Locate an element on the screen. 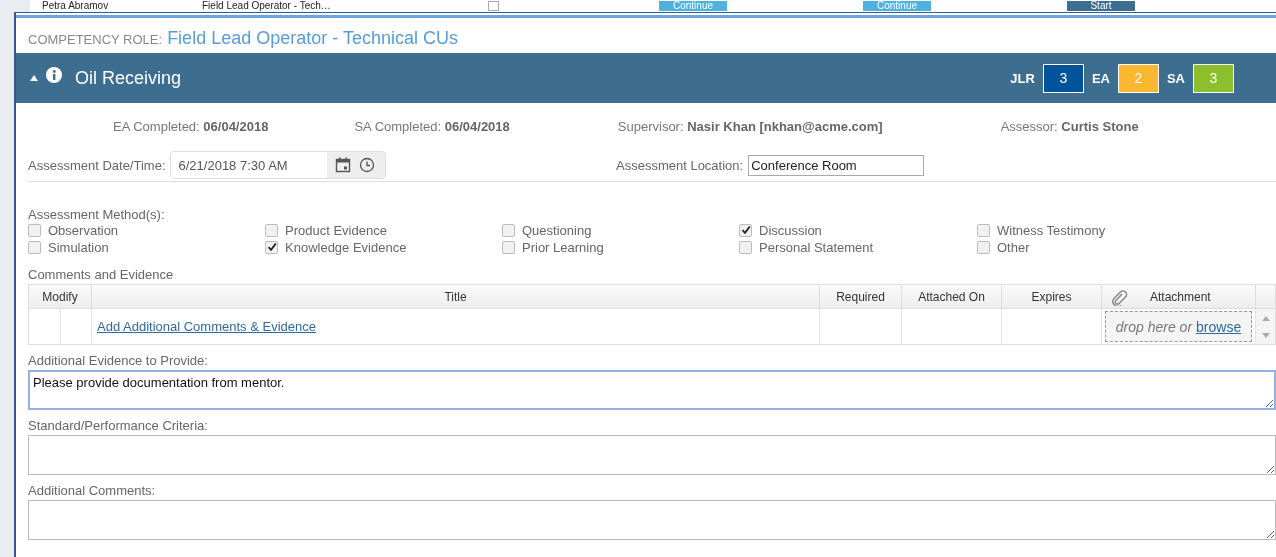  column-header: Expires is located at coordinates (1052, 296).